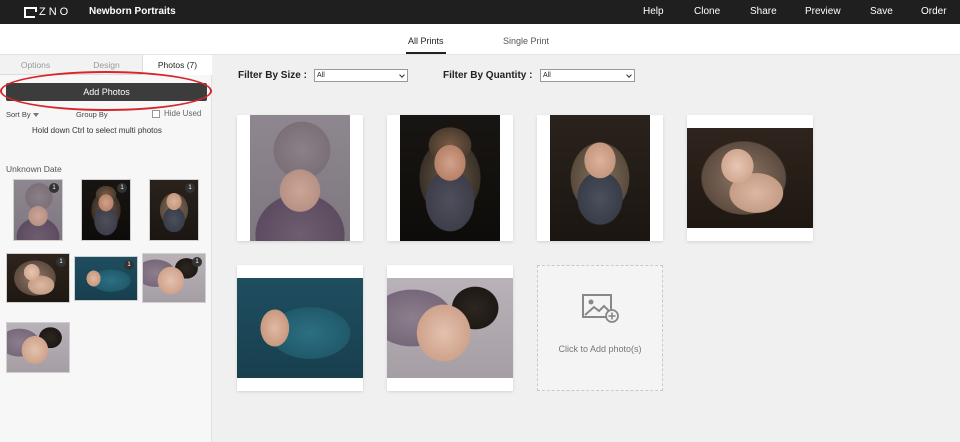  Describe the element at coordinates (934, 11) in the screenshot. I see `order-button: Order` at that location.